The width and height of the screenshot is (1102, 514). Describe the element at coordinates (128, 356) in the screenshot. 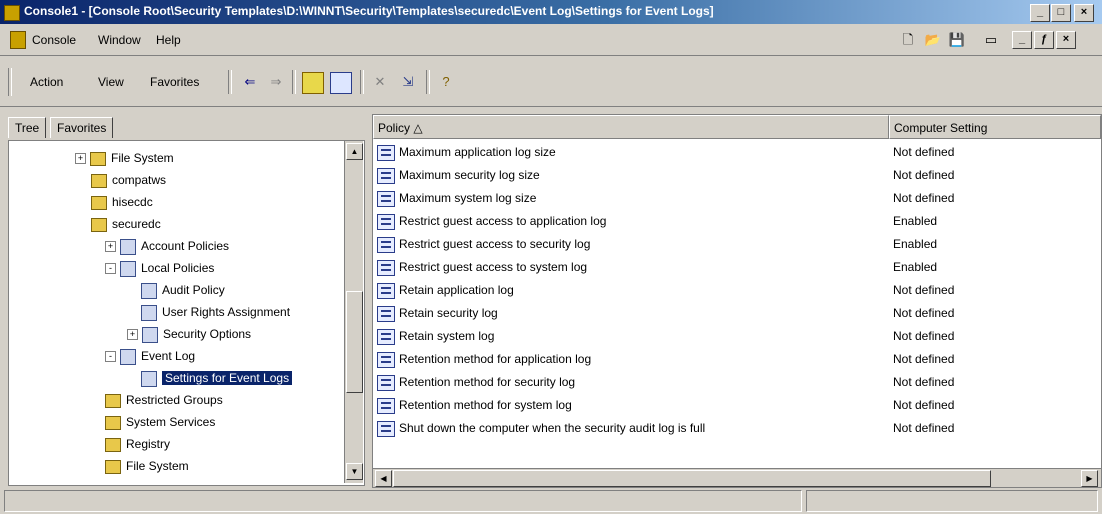

I see `policy-icon` at that location.